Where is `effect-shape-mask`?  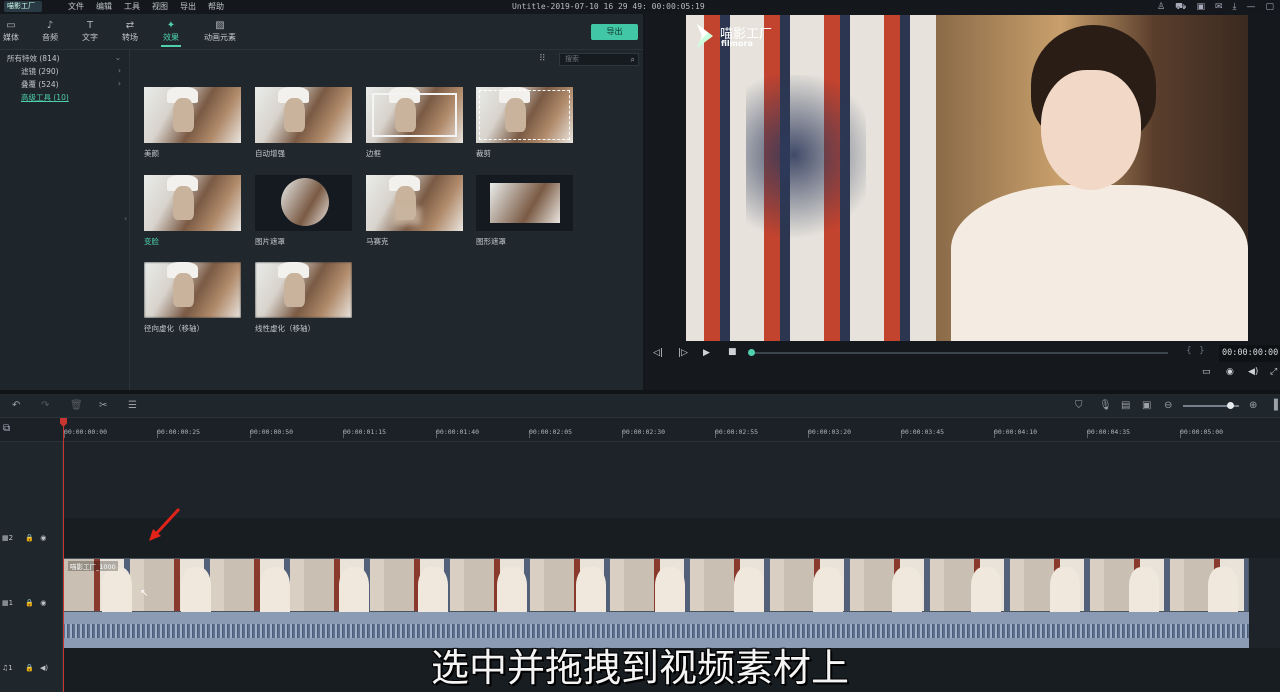
effect-shape-mask is located at coordinates (524, 203).